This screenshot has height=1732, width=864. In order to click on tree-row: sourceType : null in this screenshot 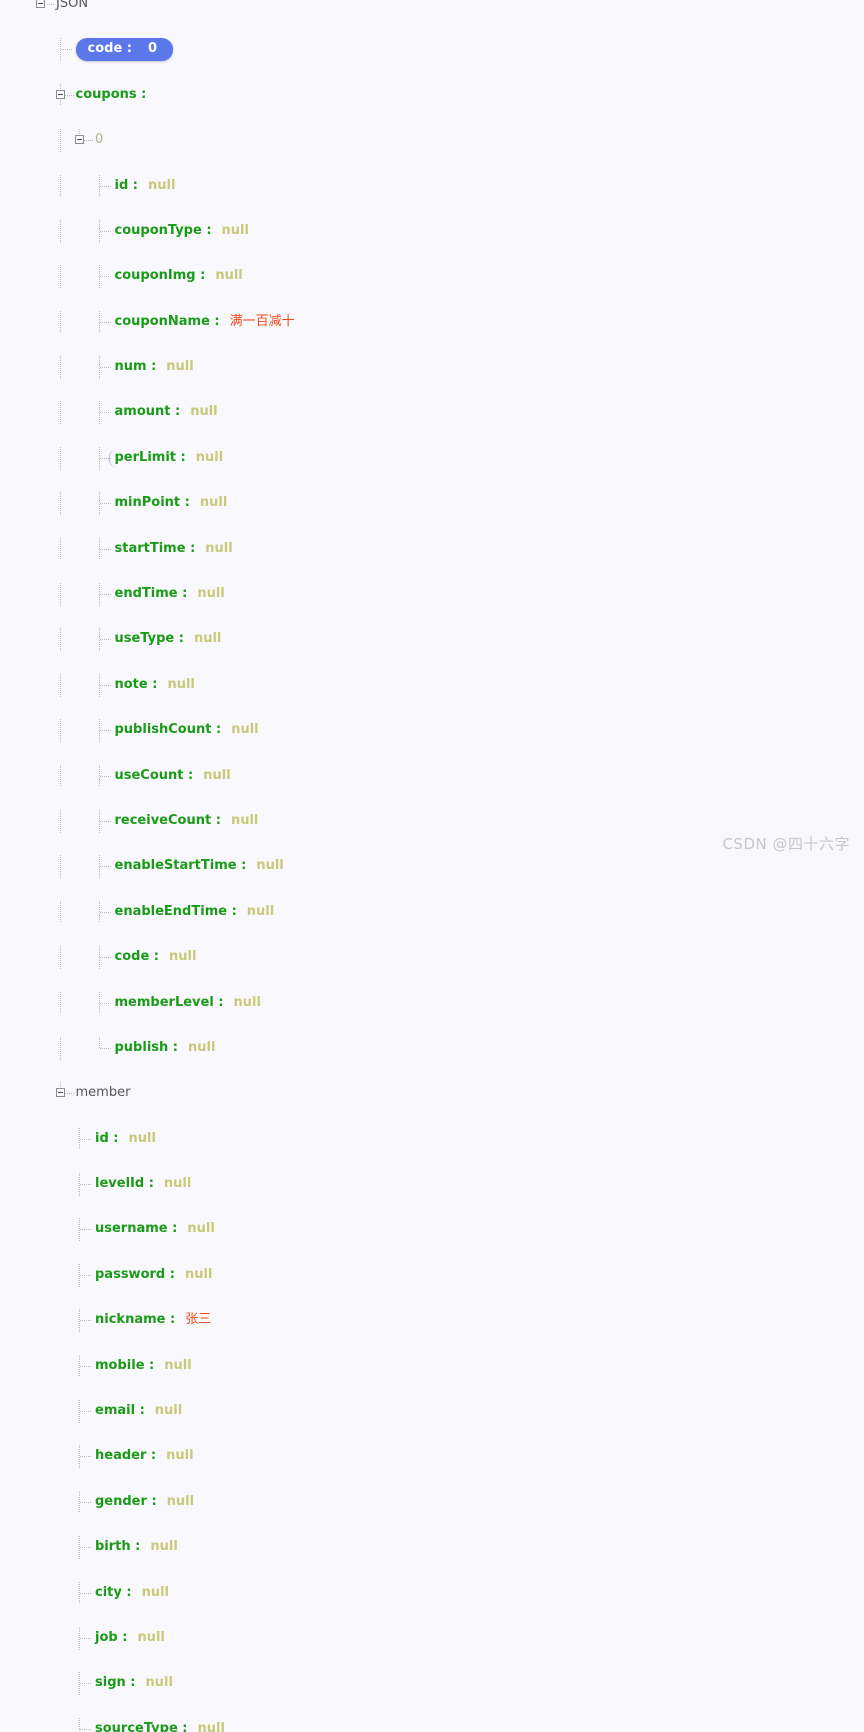, I will do `click(432, 1724)`.